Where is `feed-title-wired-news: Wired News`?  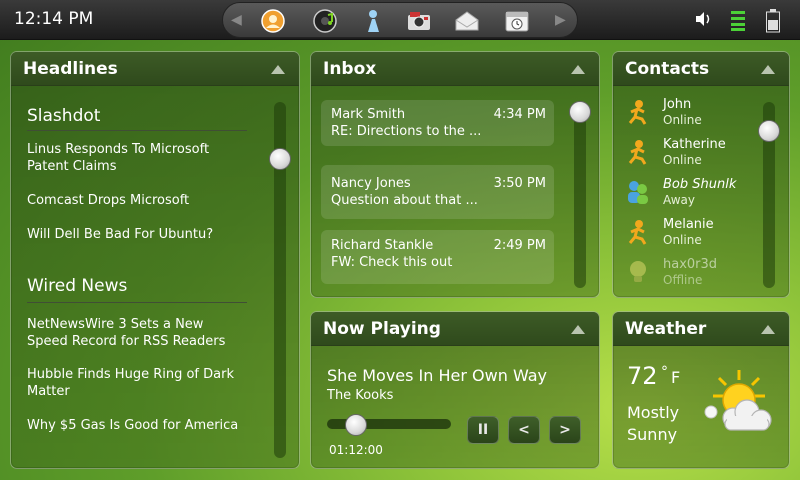 feed-title-wired-news: Wired News is located at coordinates (77, 286).